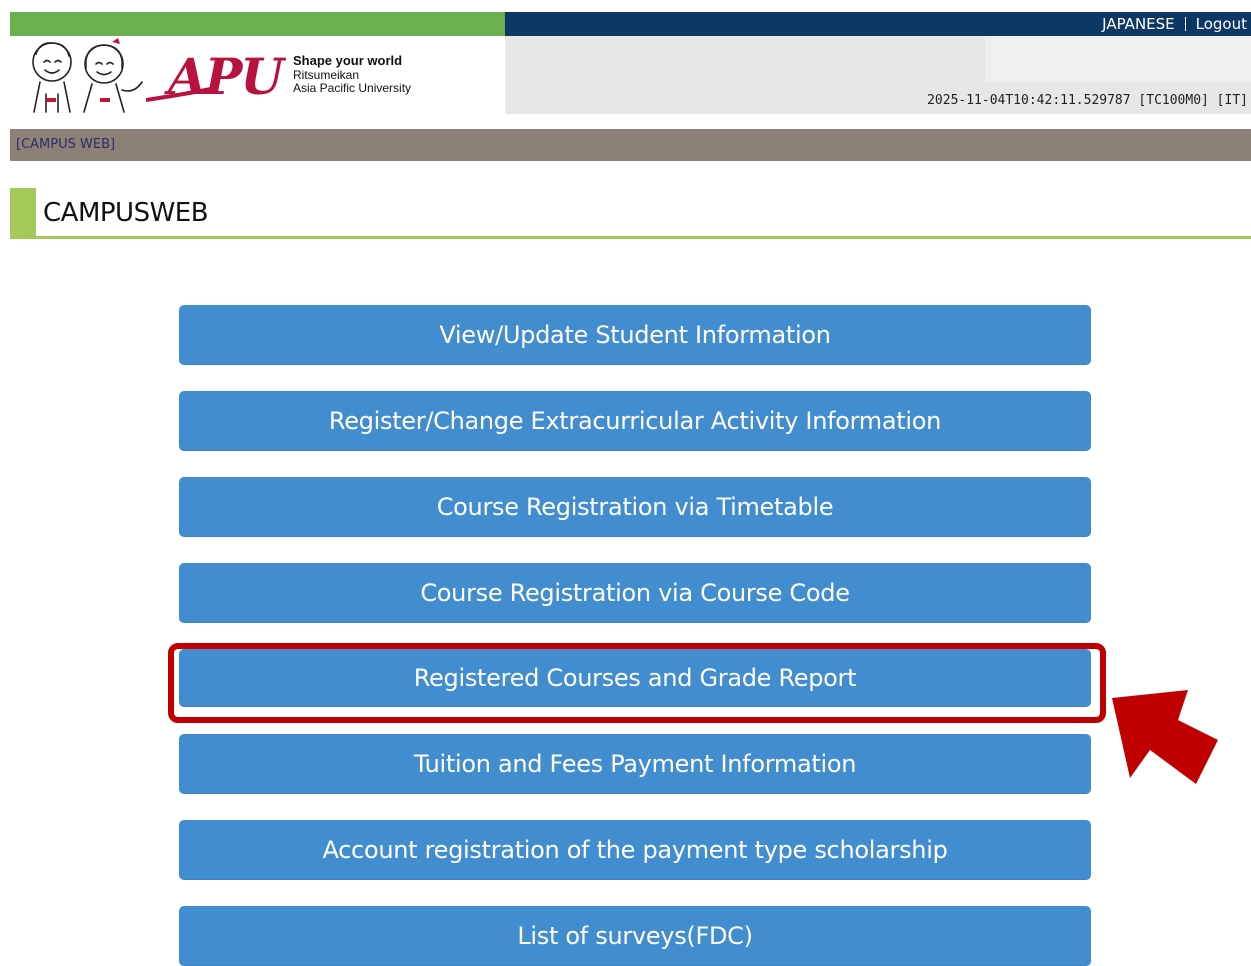 The height and width of the screenshot is (966, 1251). Describe the element at coordinates (635, 335) in the screenshot. I see `view-update-student-info-button: View/Update Student Information` at that location.